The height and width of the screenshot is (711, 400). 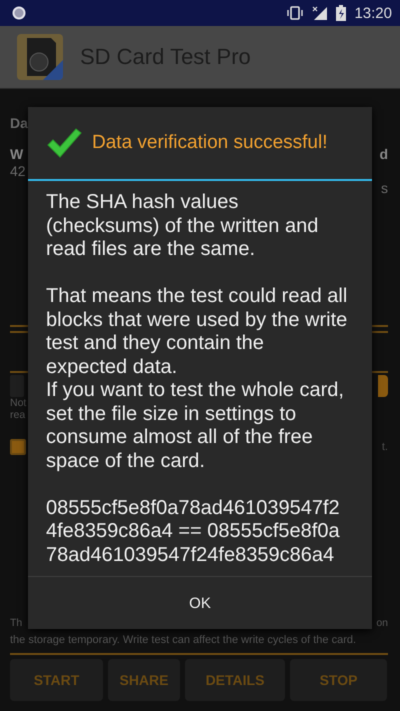 What do you see at coordinates (235, 680) in the screenshot?
I see `action-button: DETAILS` at bounding box center [235, 680].